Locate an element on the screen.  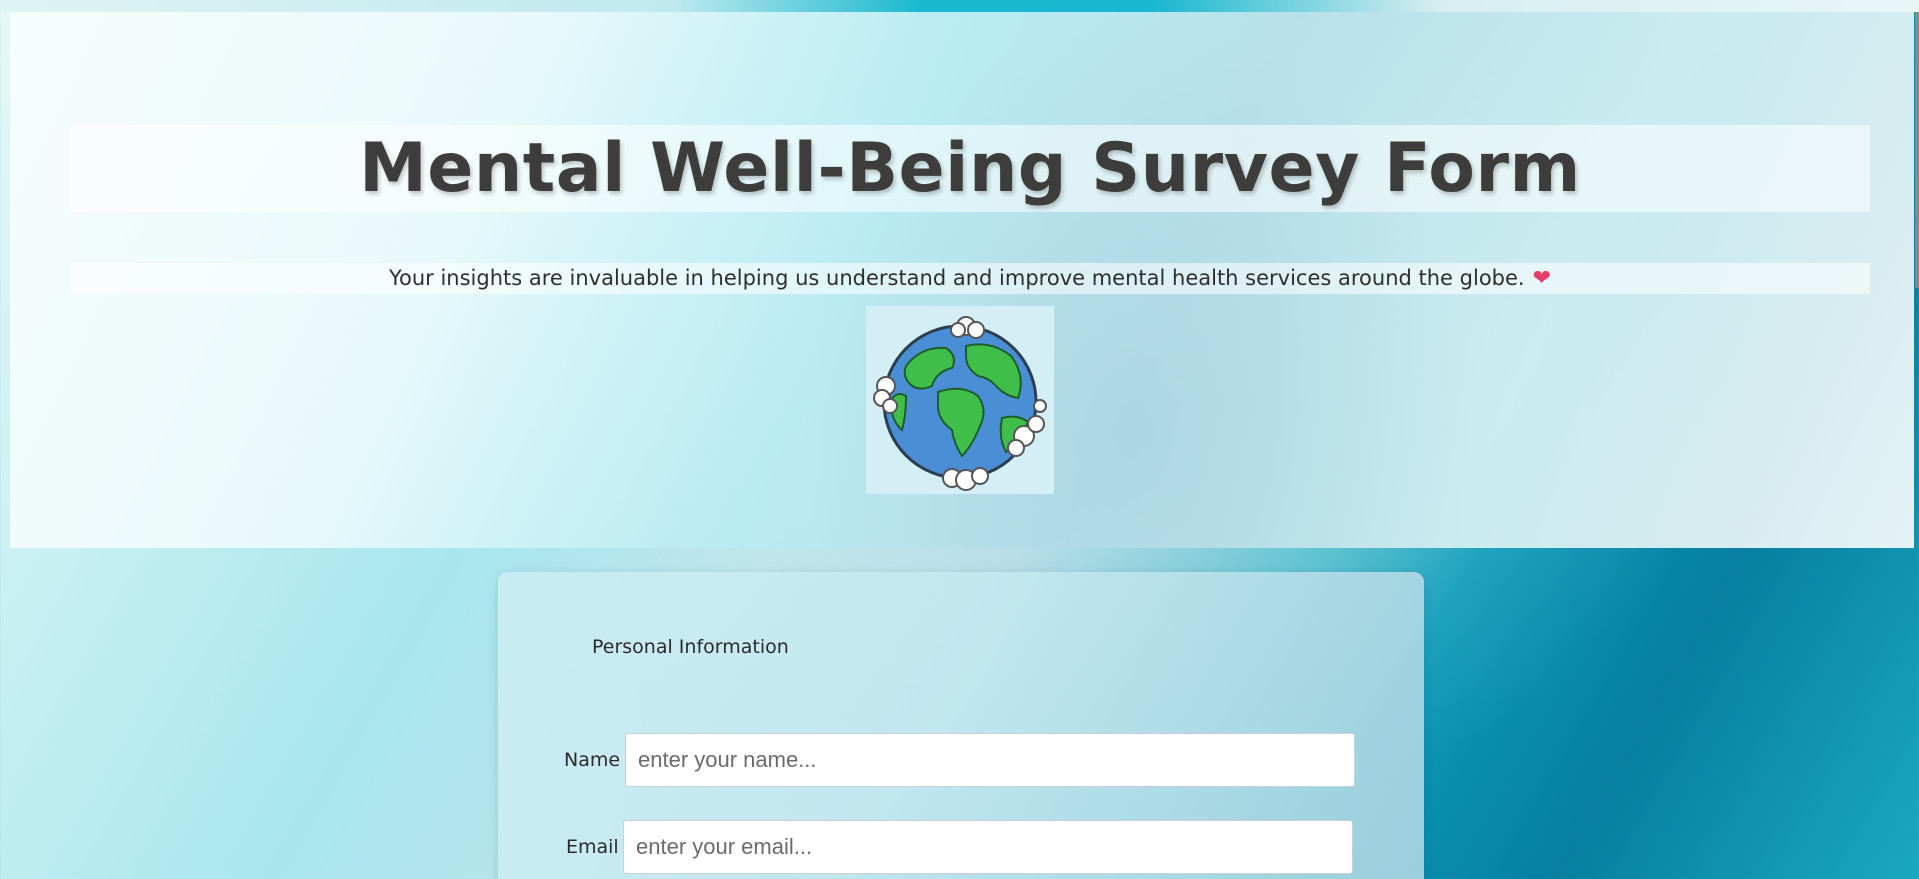
title-band: Mental Well-Being Survey Form is located at coordinates (970, 168).